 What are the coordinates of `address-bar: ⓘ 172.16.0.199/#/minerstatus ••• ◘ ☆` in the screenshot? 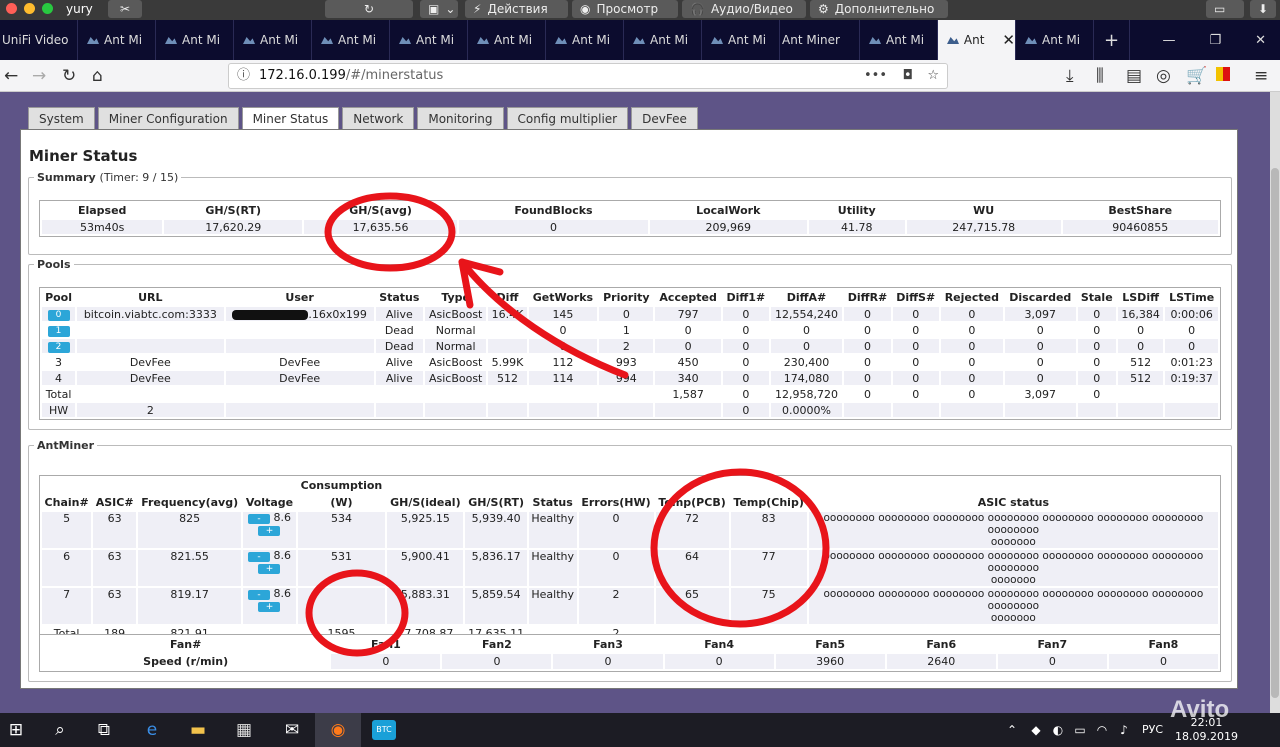 It's located at (588, 76).